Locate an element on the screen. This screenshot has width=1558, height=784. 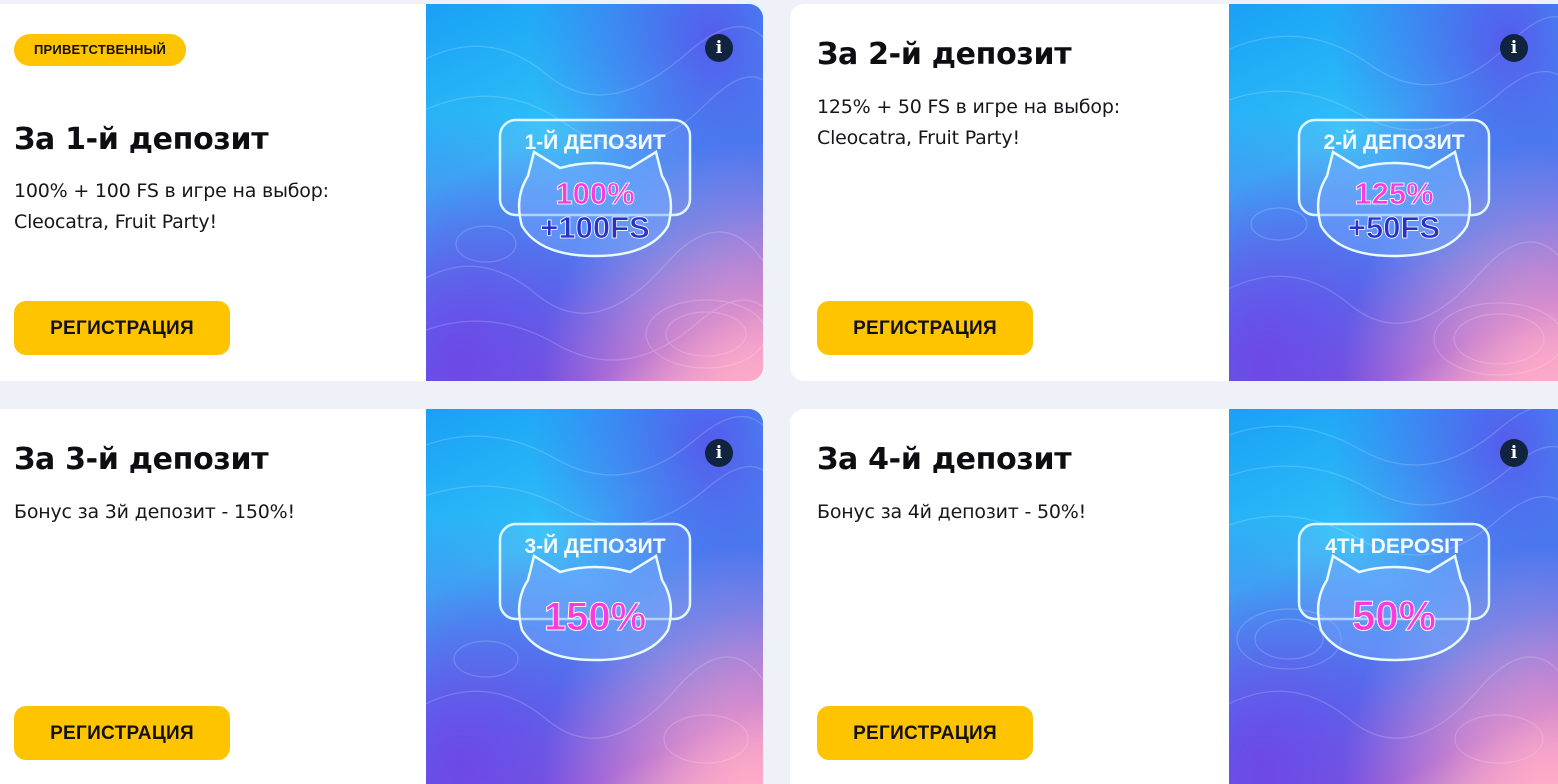
deposit-emblem: 3-Й ДЕПОЗИТ 150% is located at coordinates (594, 591).